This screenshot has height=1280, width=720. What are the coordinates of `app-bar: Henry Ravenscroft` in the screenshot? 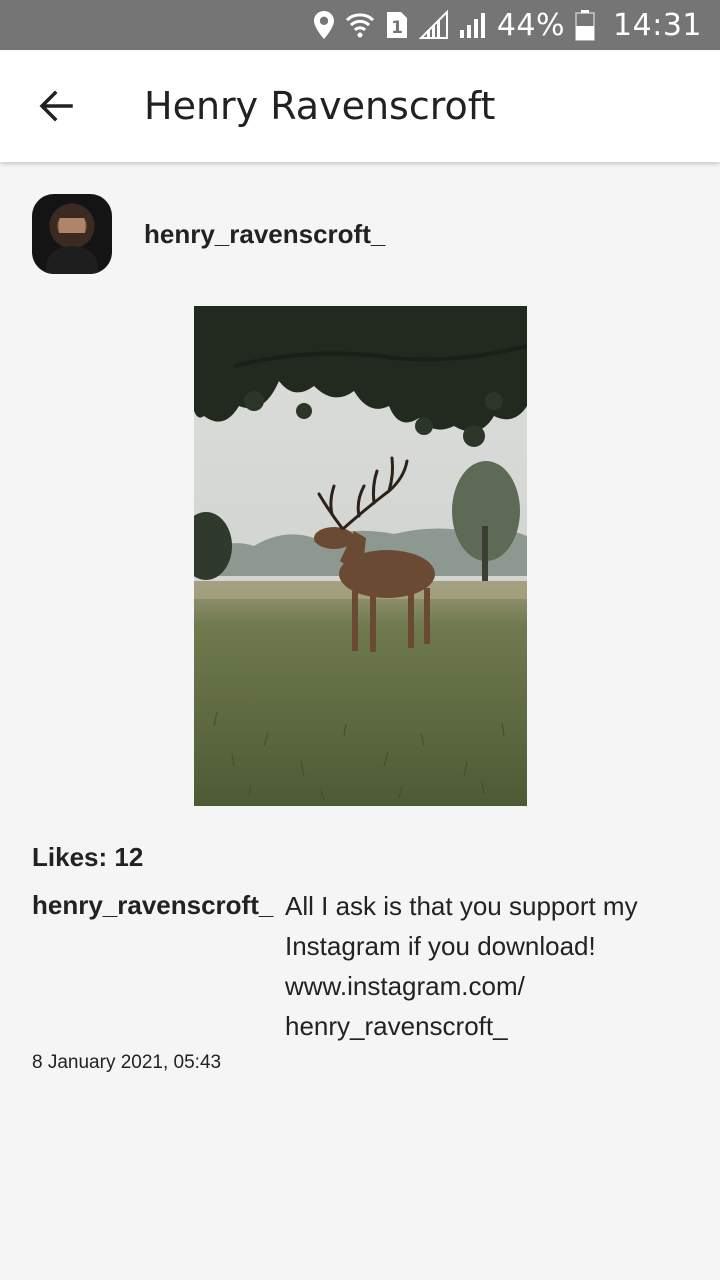 It's located at (360, 106).